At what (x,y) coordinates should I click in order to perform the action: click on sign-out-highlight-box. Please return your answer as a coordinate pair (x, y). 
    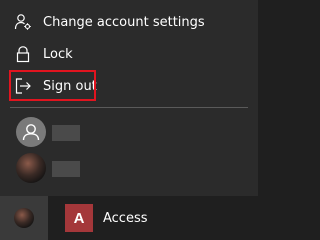
    Looking at the image, I should click on (52, 85).